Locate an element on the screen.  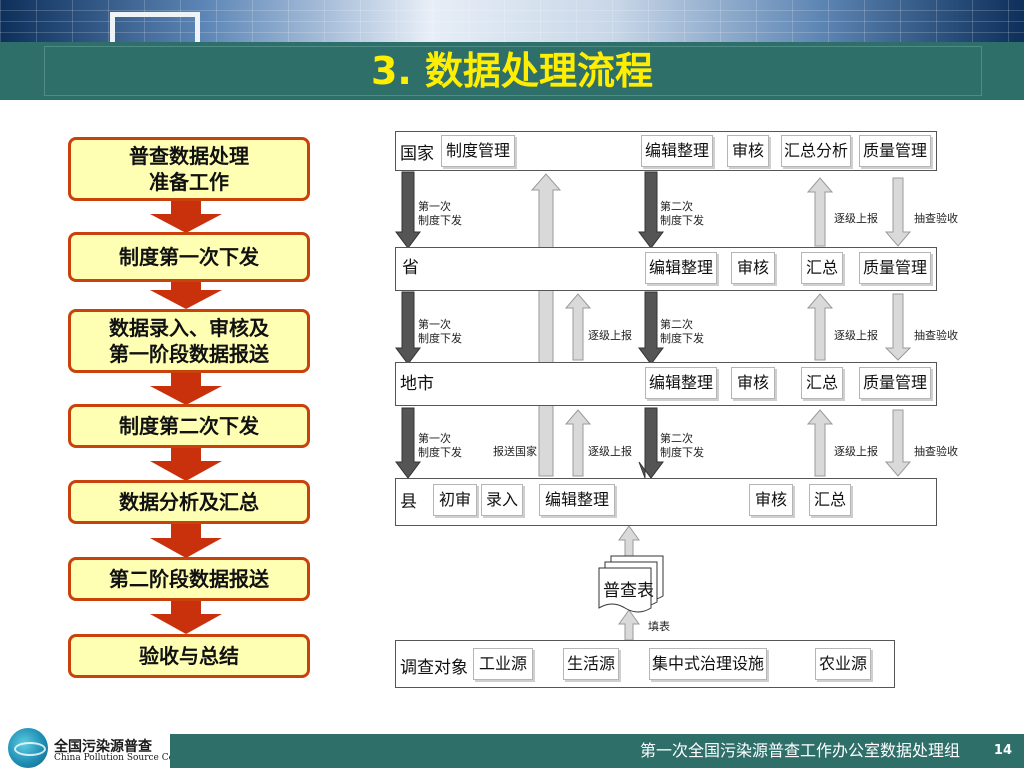
logo-ring is located at coordinates (30, 749).